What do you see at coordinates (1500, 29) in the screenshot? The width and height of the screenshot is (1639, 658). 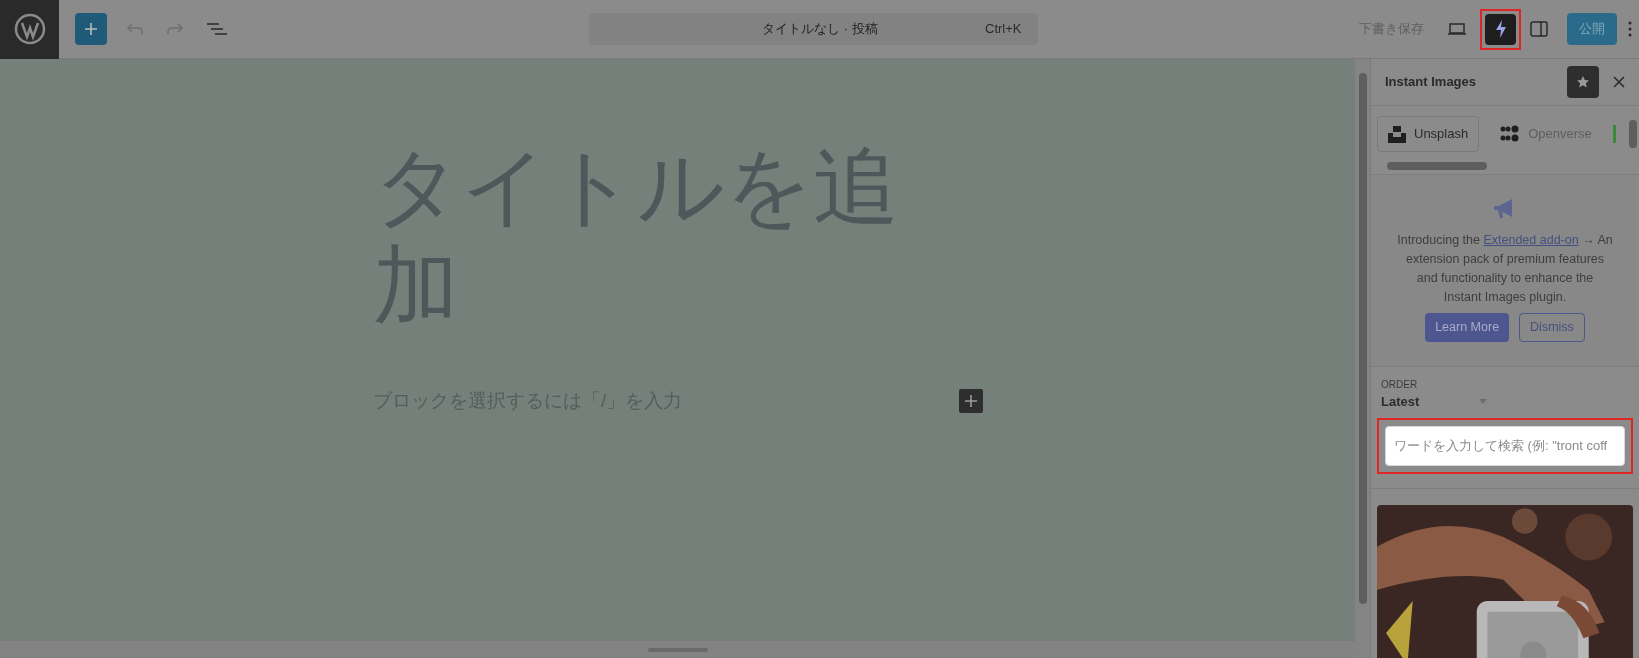 I see `lightning-icon` at bounding box center [1500, 29].